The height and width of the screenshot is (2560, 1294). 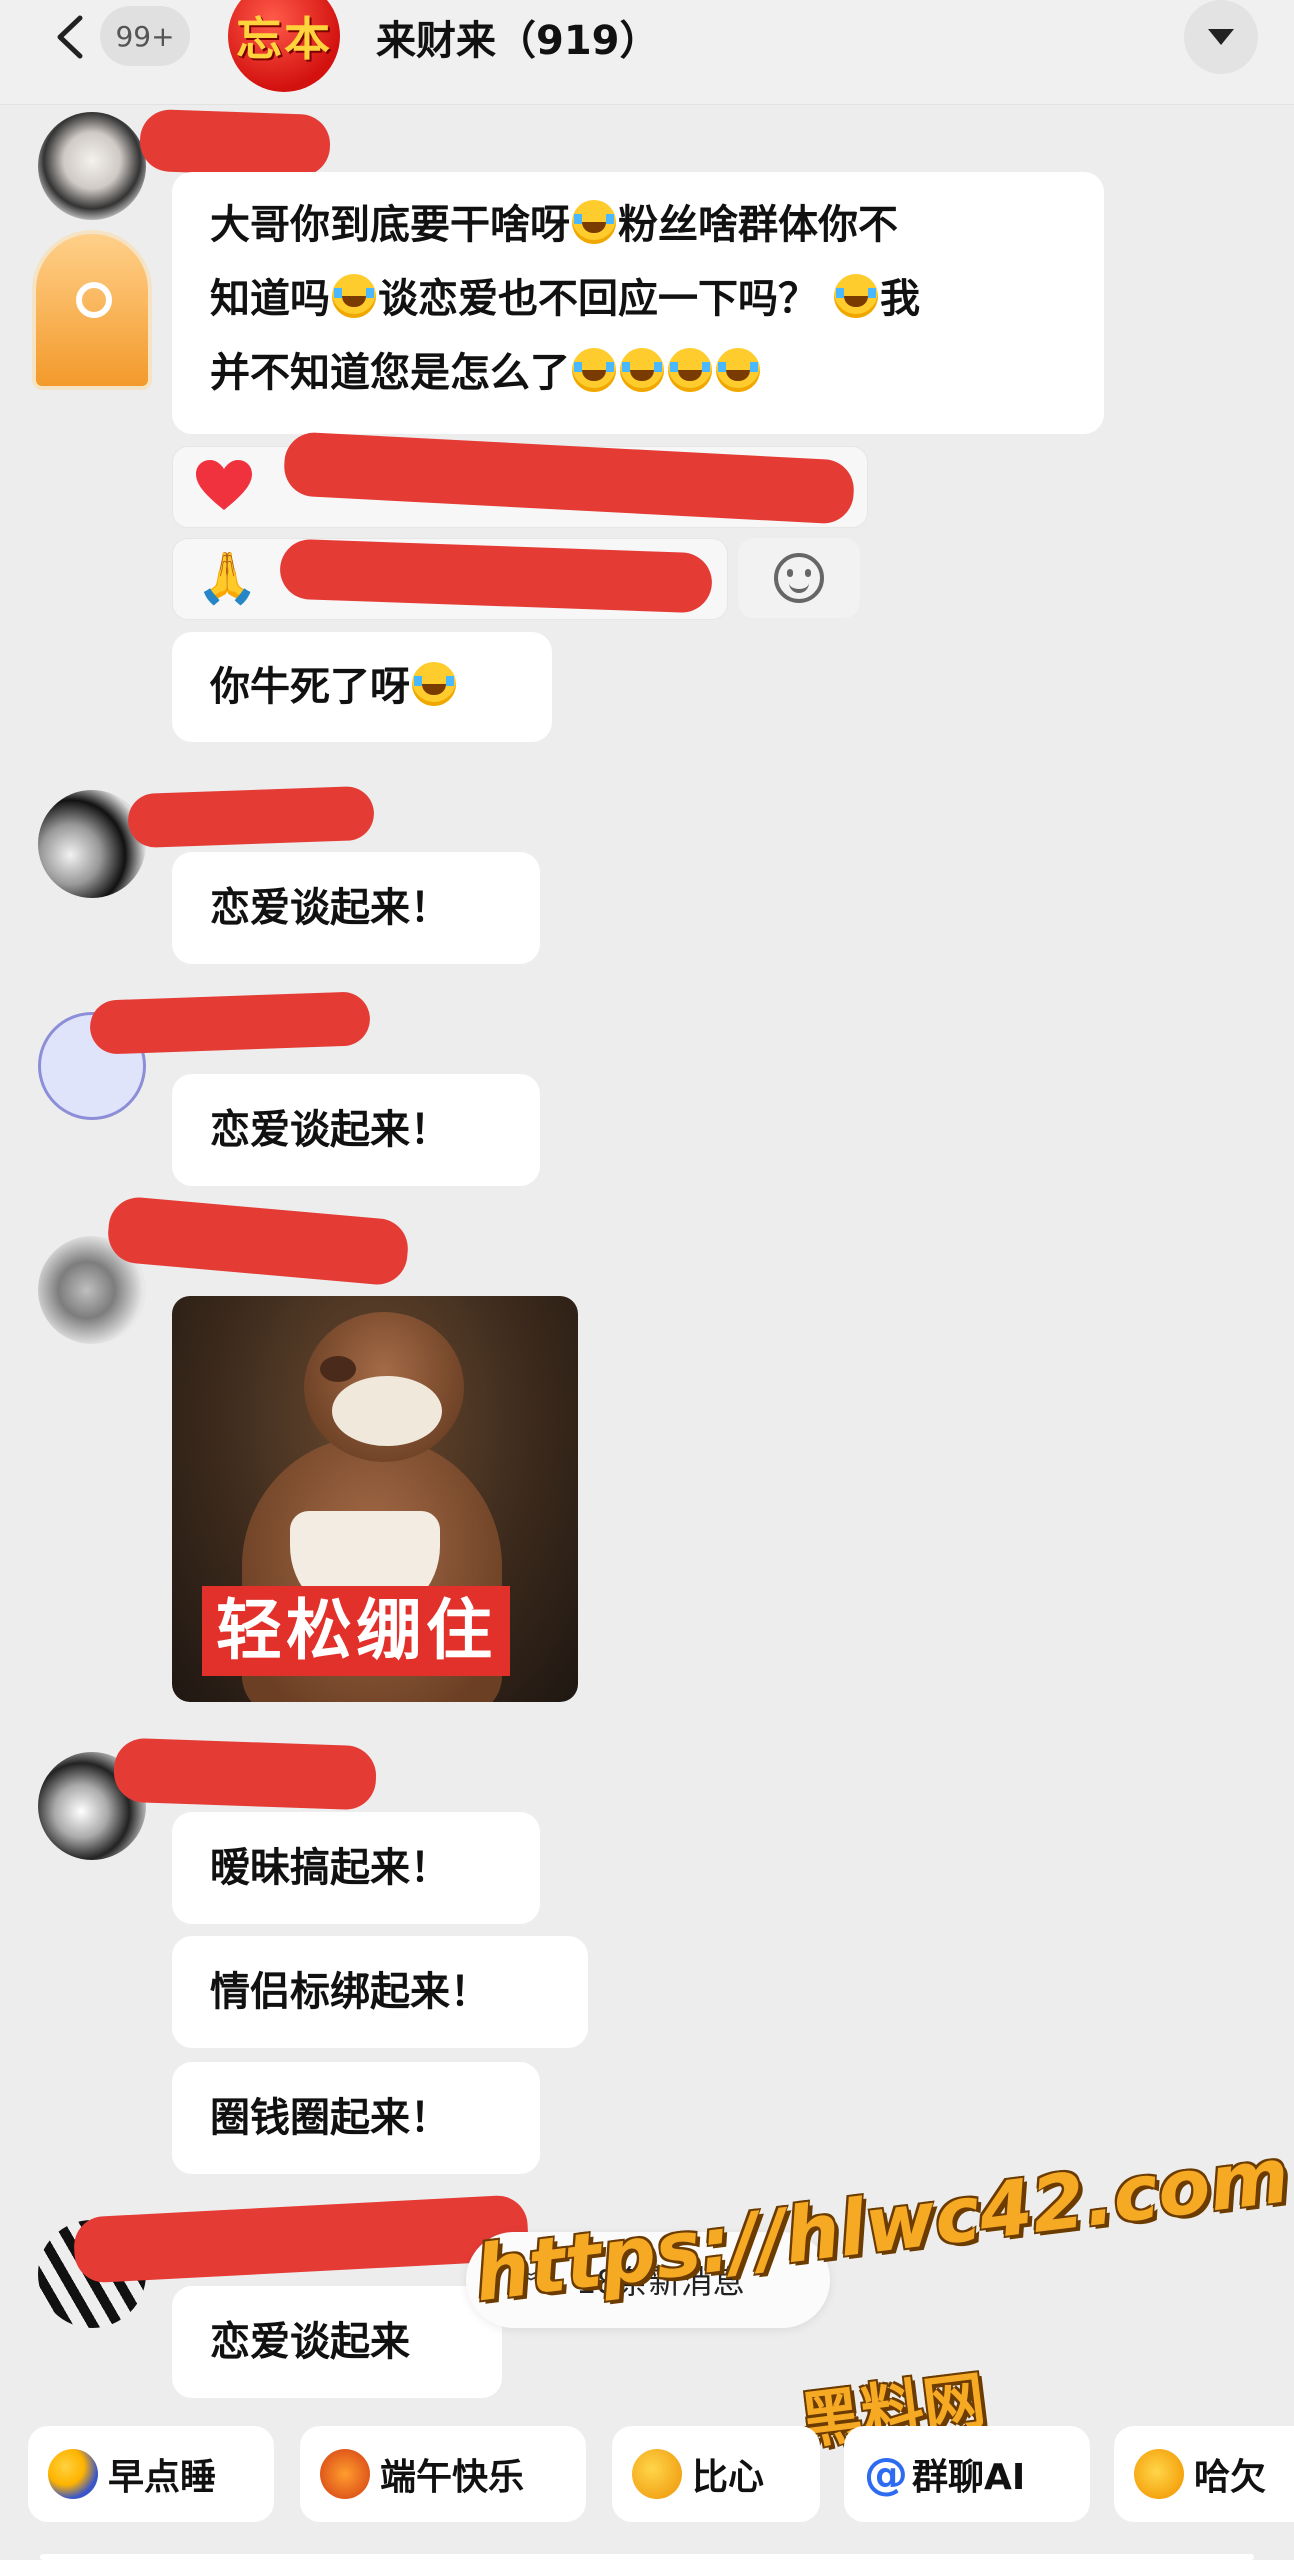 I want to click on at-icon: @, so click(x=886, y=2474).